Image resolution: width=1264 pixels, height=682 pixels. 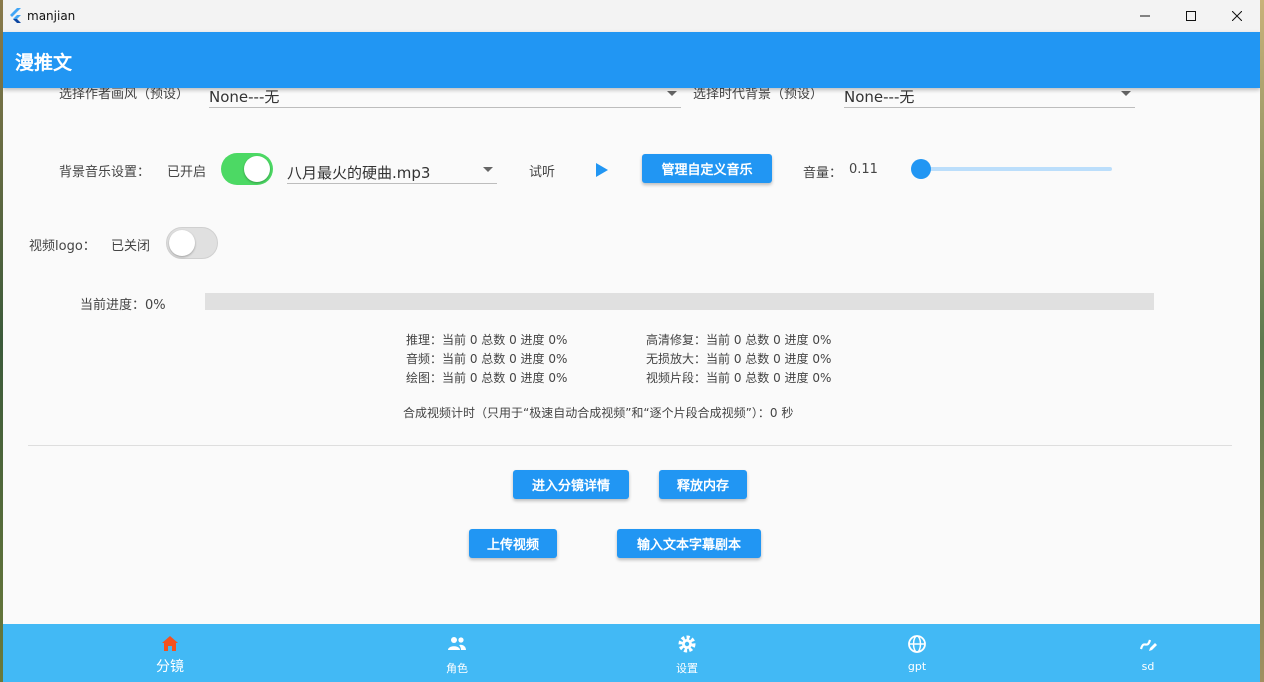 I want to click on compose-timer-text: 合成视频计时（只用于“极速自动合成视频”和“逐个片段合成视频”）：0 秒, so click(x=598, y=413).